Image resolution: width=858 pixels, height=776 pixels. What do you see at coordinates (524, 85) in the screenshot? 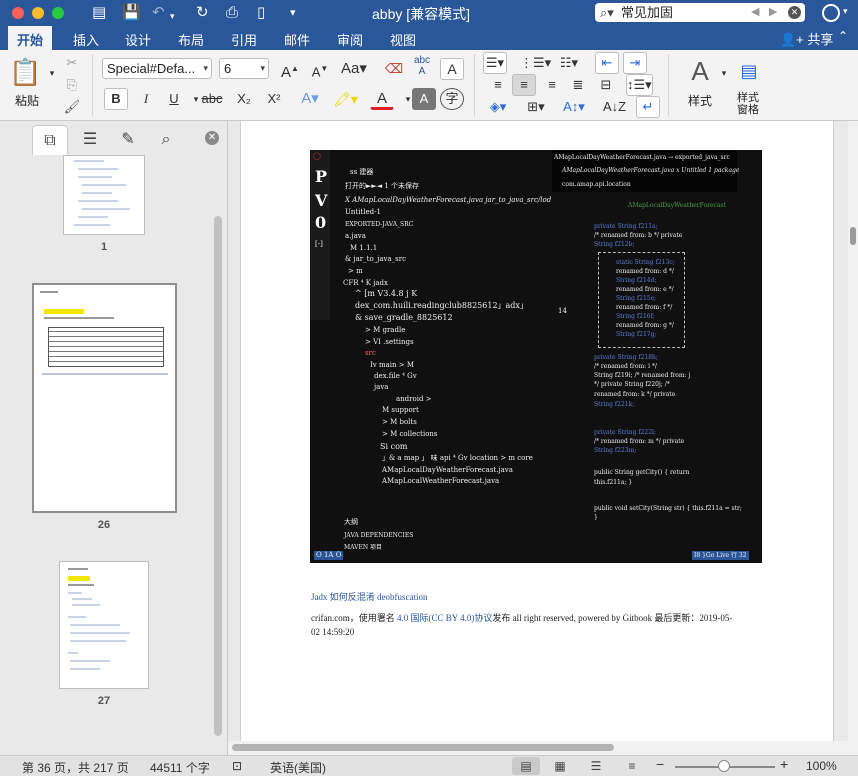
I see `align-center-icon: ≡` at bounding box center [524, 85].